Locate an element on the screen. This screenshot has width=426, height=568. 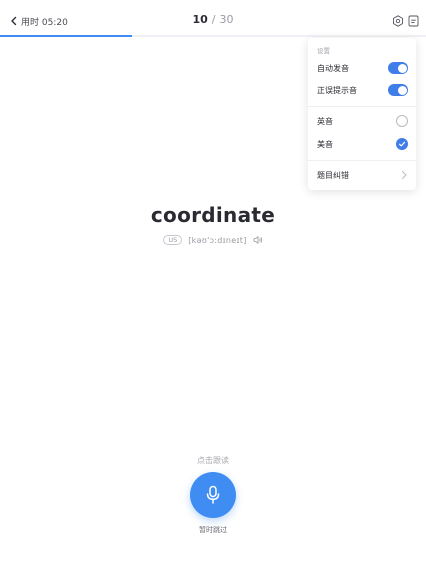
progress-fill is located at coordinates (66, 36).